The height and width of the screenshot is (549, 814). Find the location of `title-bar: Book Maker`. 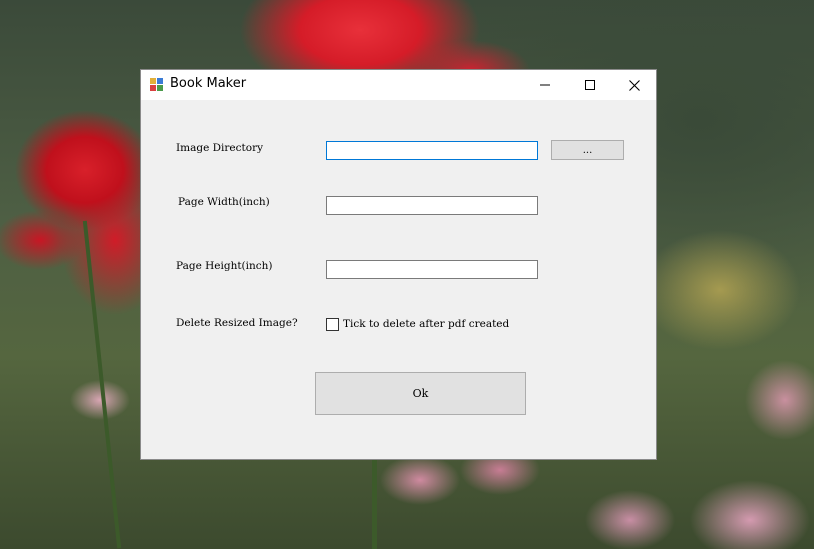

title-bar: Book Maker is located at coordinates (398, 85).